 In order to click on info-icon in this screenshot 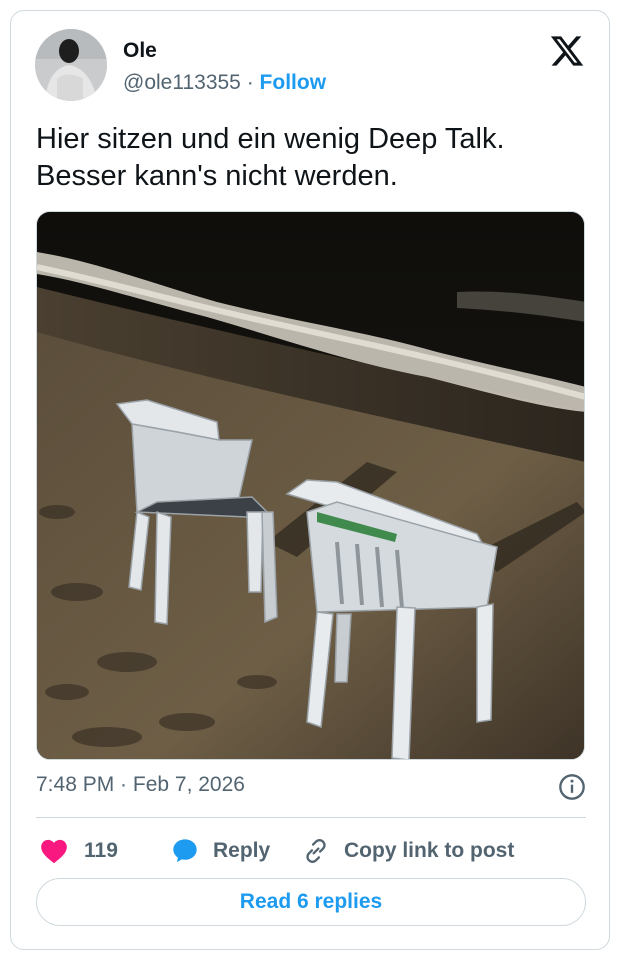, I will do `click(572, 787)`.